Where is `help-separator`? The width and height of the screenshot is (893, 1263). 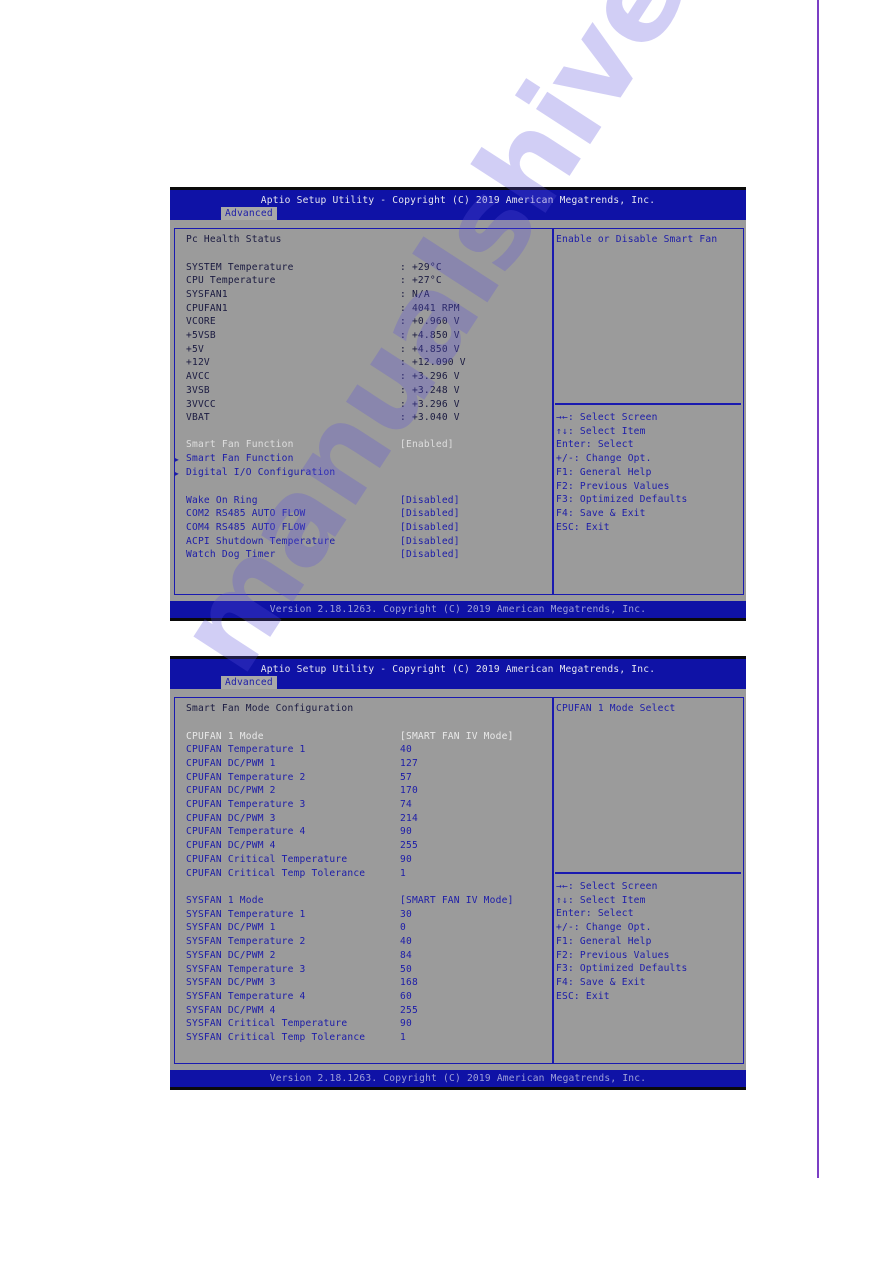
help-separator is located at coordinates (648, 404).